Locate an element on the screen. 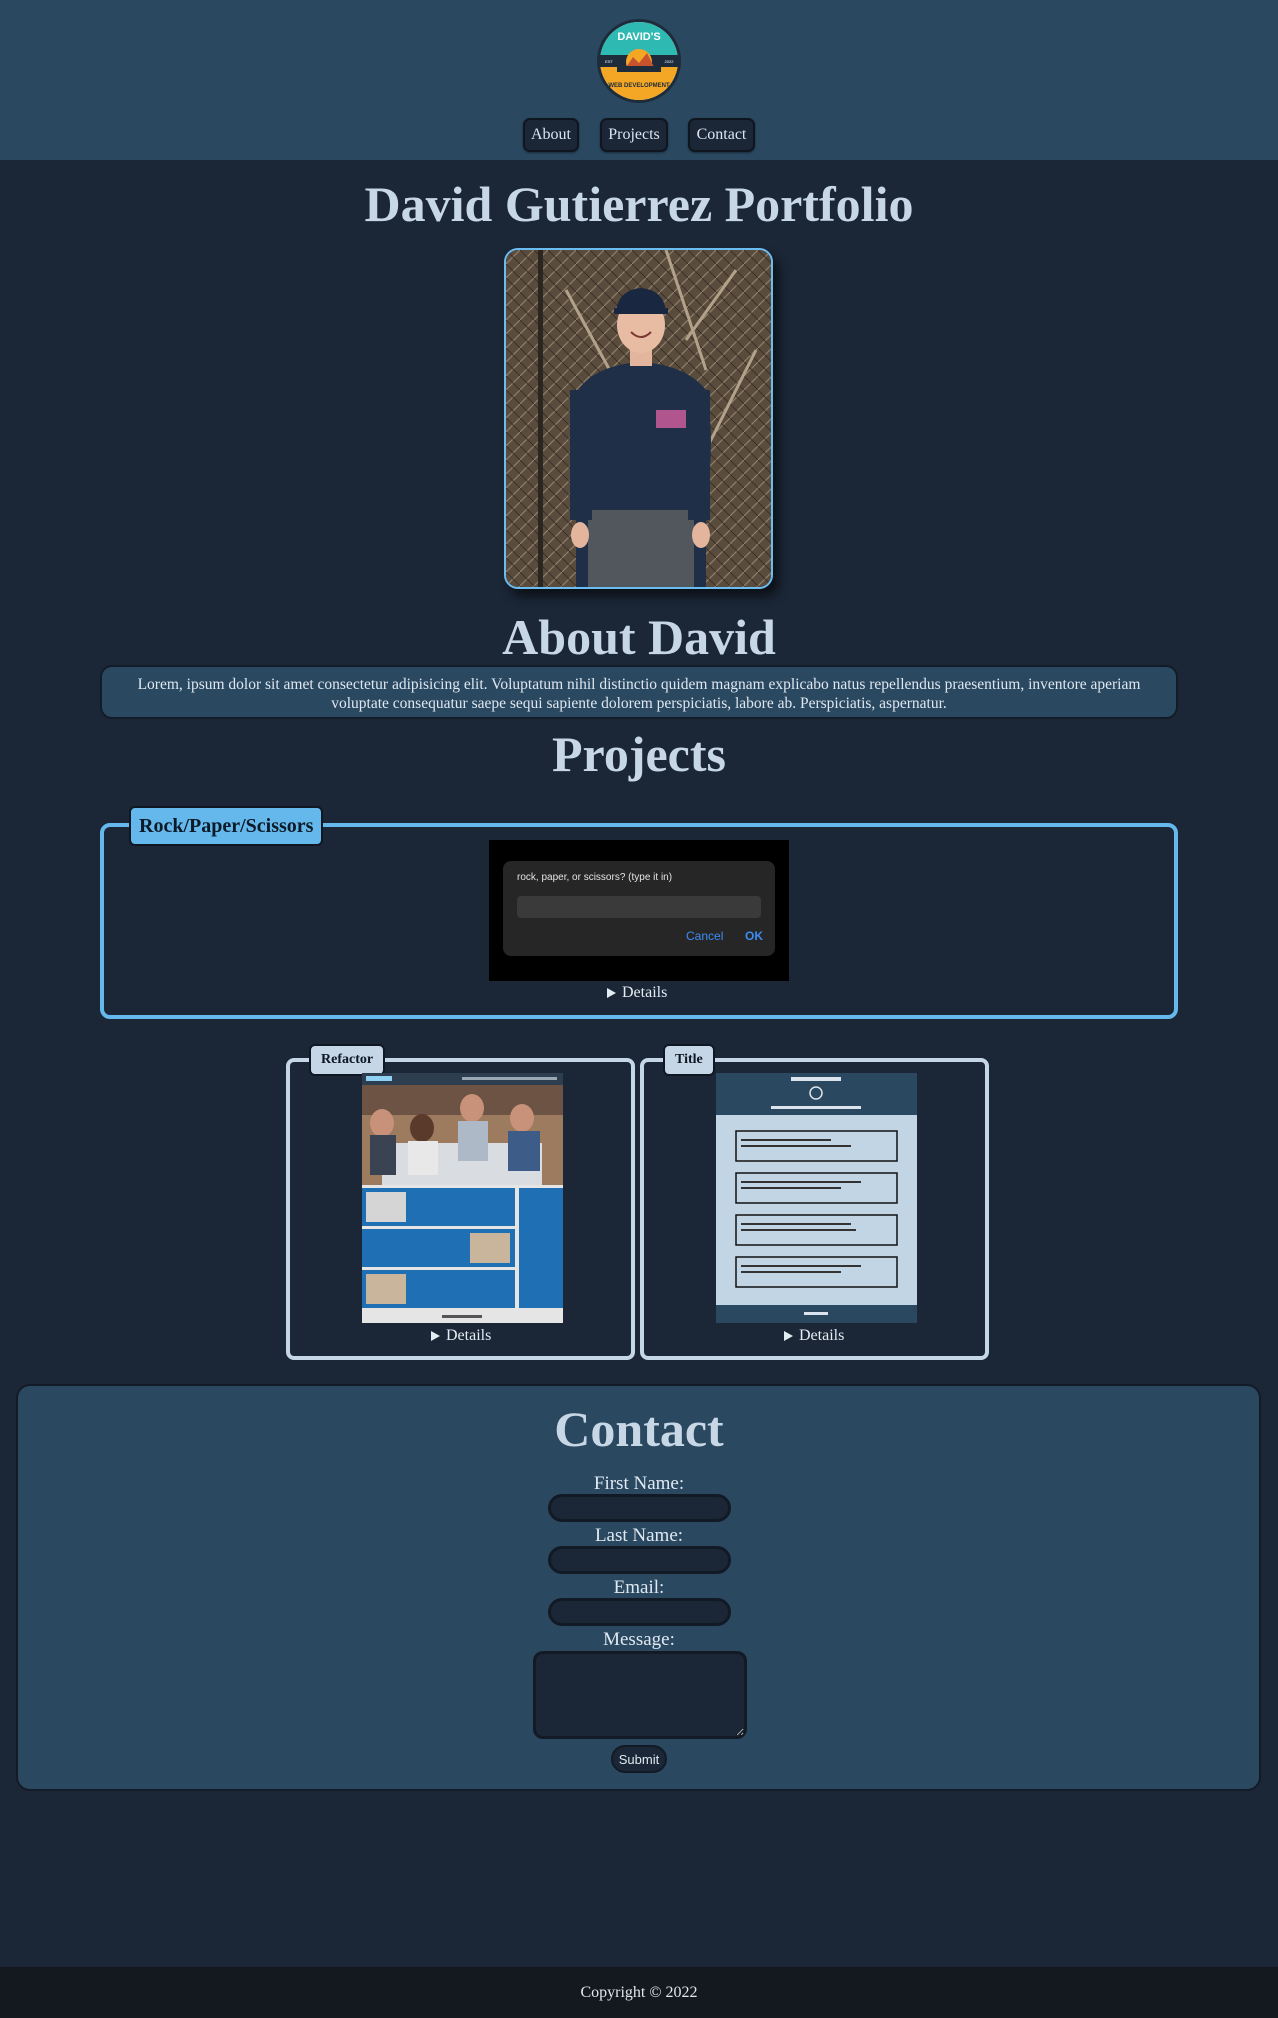  nav-contact-button: Contact is located at coordinates (721, 135).